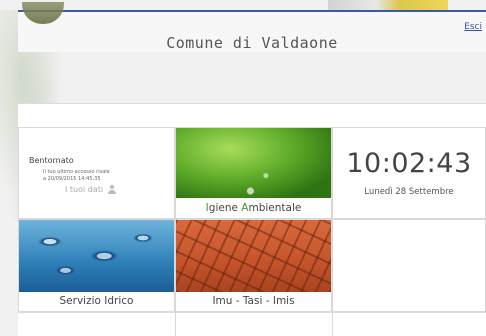 The image size is (486, 336). I want to click on tile-igiene-label: Igiene Ambientale, so click(253, 208).